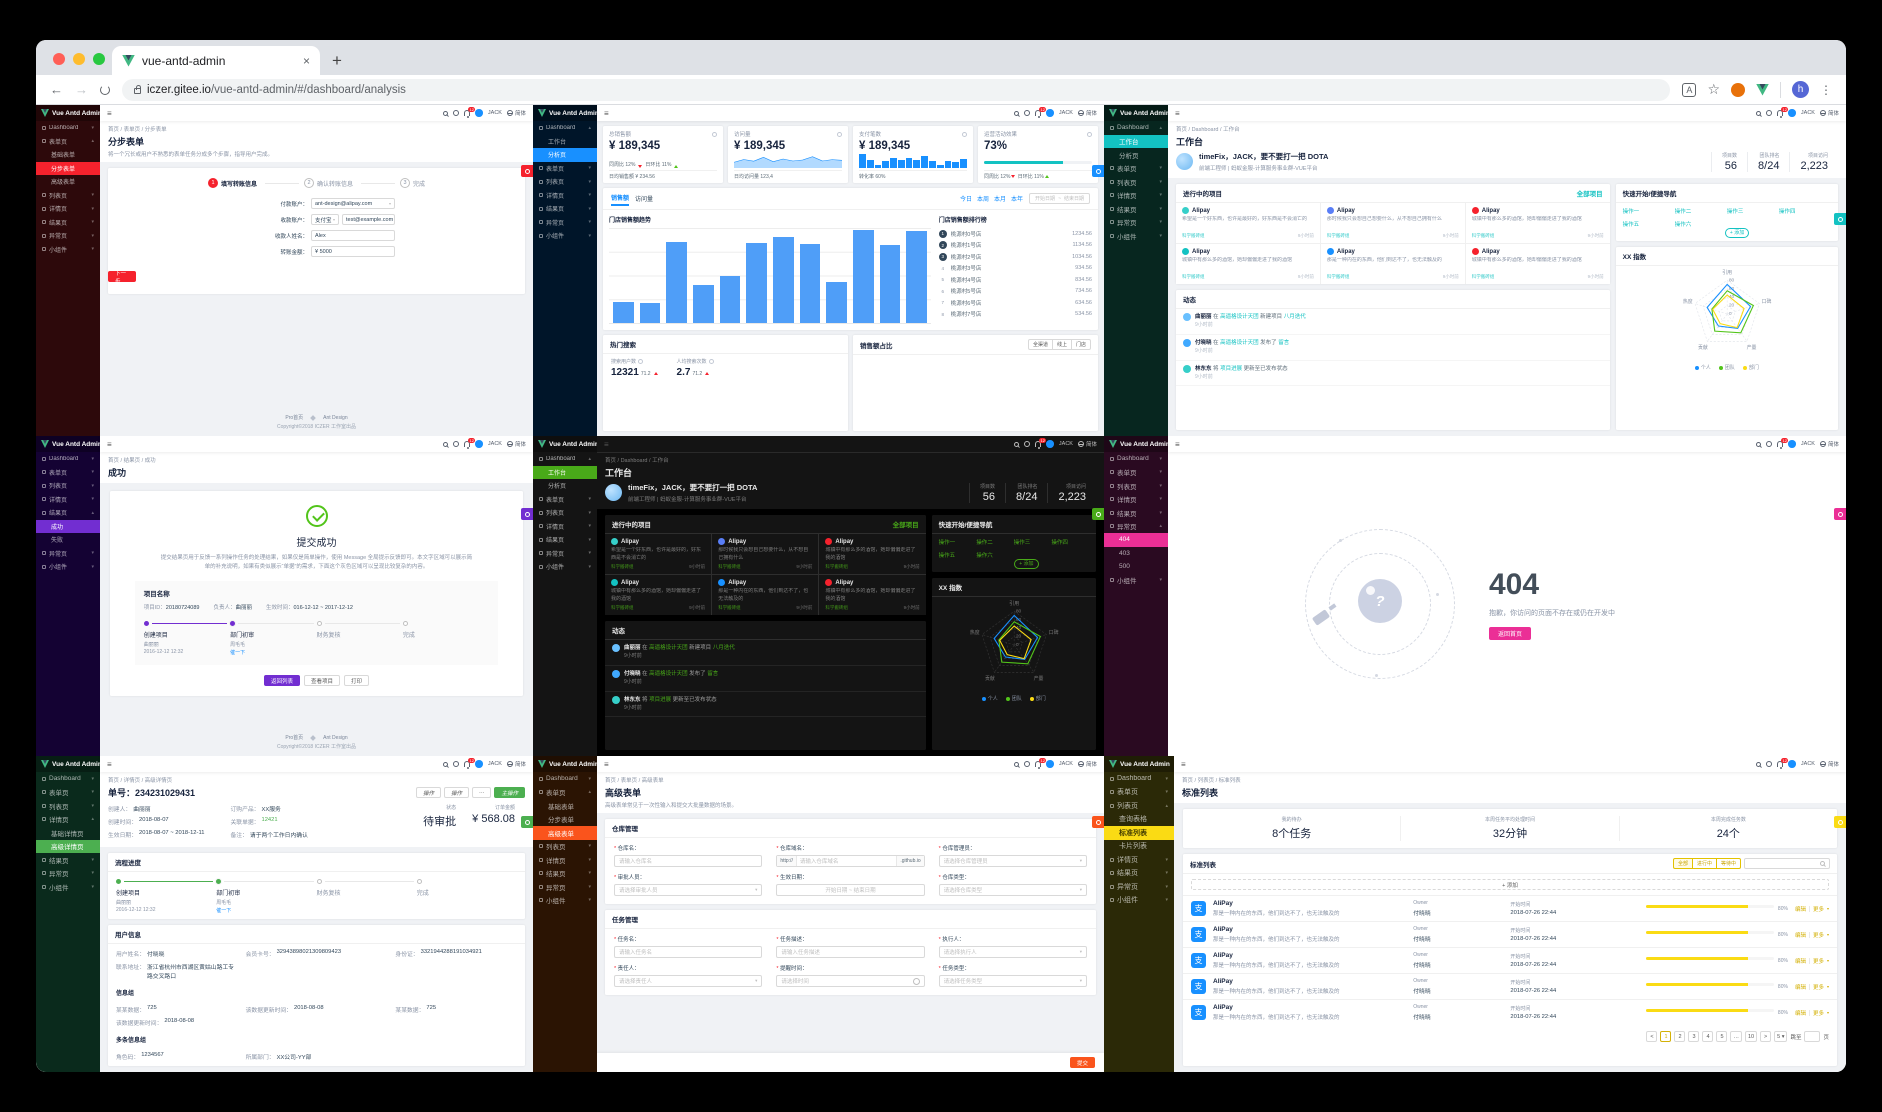  I want to click on activity-link: 高逼格设计天团, so click(668, 674).